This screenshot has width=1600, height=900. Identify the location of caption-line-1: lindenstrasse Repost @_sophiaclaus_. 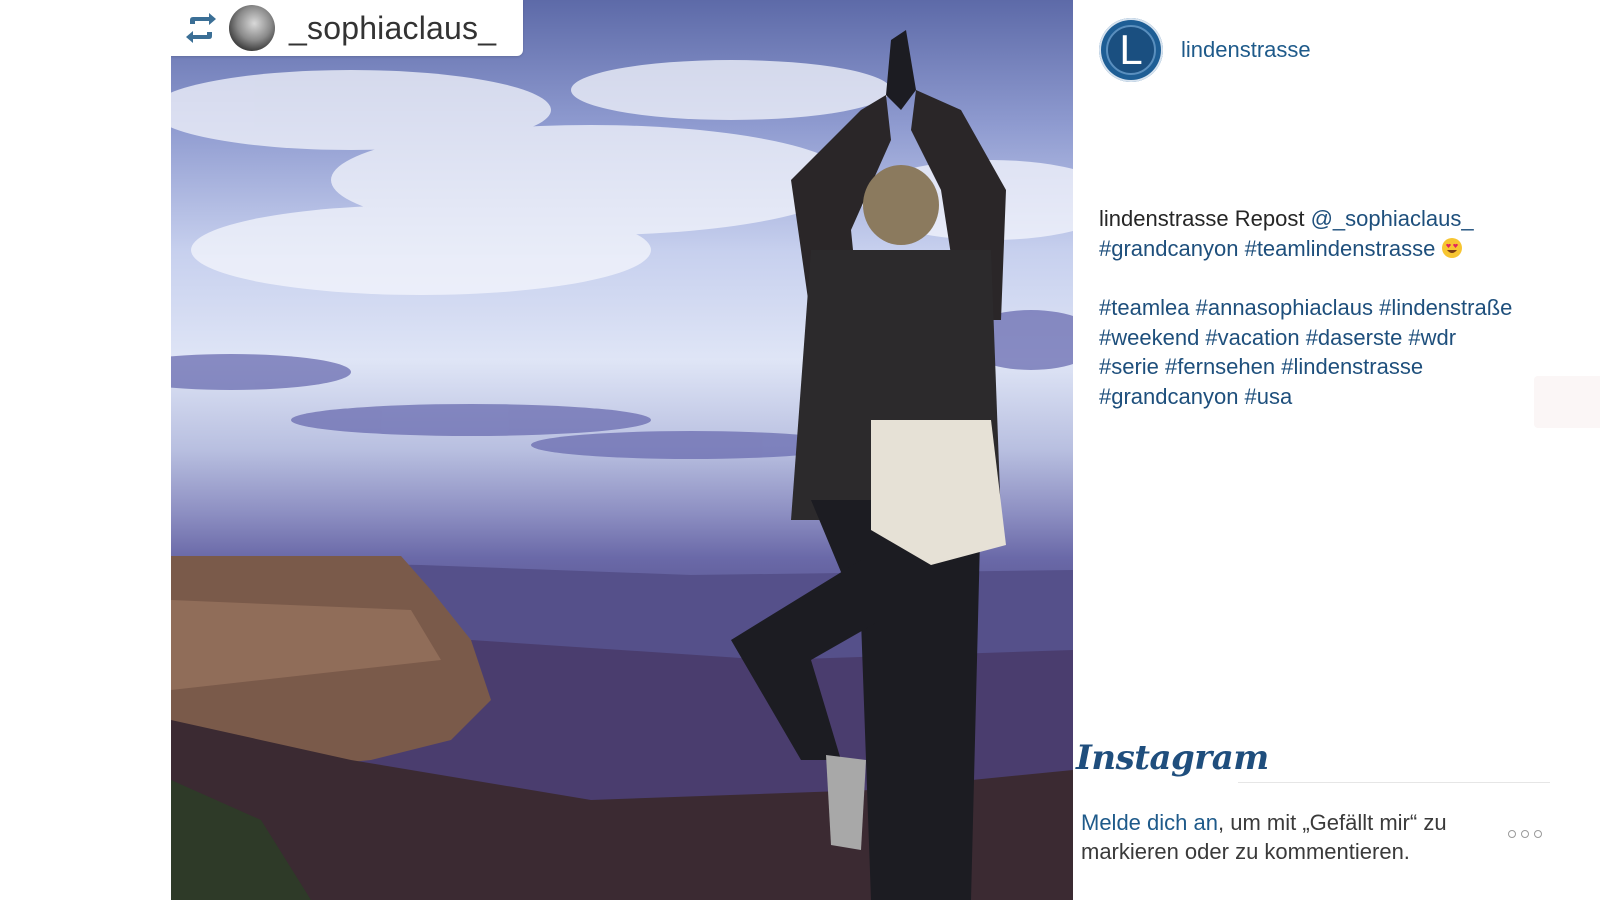
(1339, 219).